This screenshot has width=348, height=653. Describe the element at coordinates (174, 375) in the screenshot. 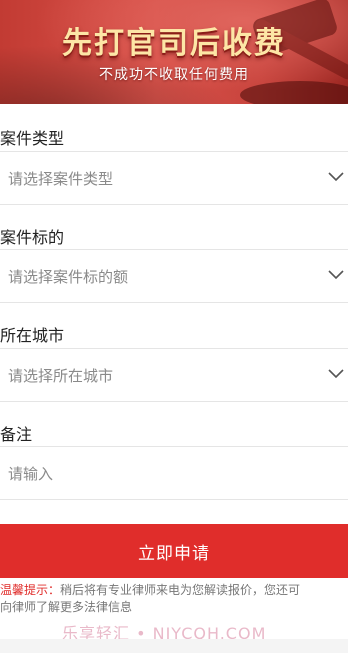

I see `city-select: 请选择所在城市` at that location.